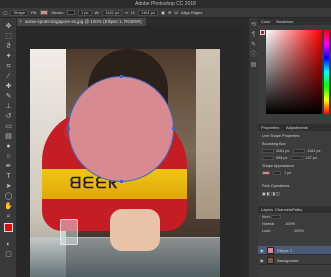  I want to click on filter-kind-label: Kind, so click(266, 217).